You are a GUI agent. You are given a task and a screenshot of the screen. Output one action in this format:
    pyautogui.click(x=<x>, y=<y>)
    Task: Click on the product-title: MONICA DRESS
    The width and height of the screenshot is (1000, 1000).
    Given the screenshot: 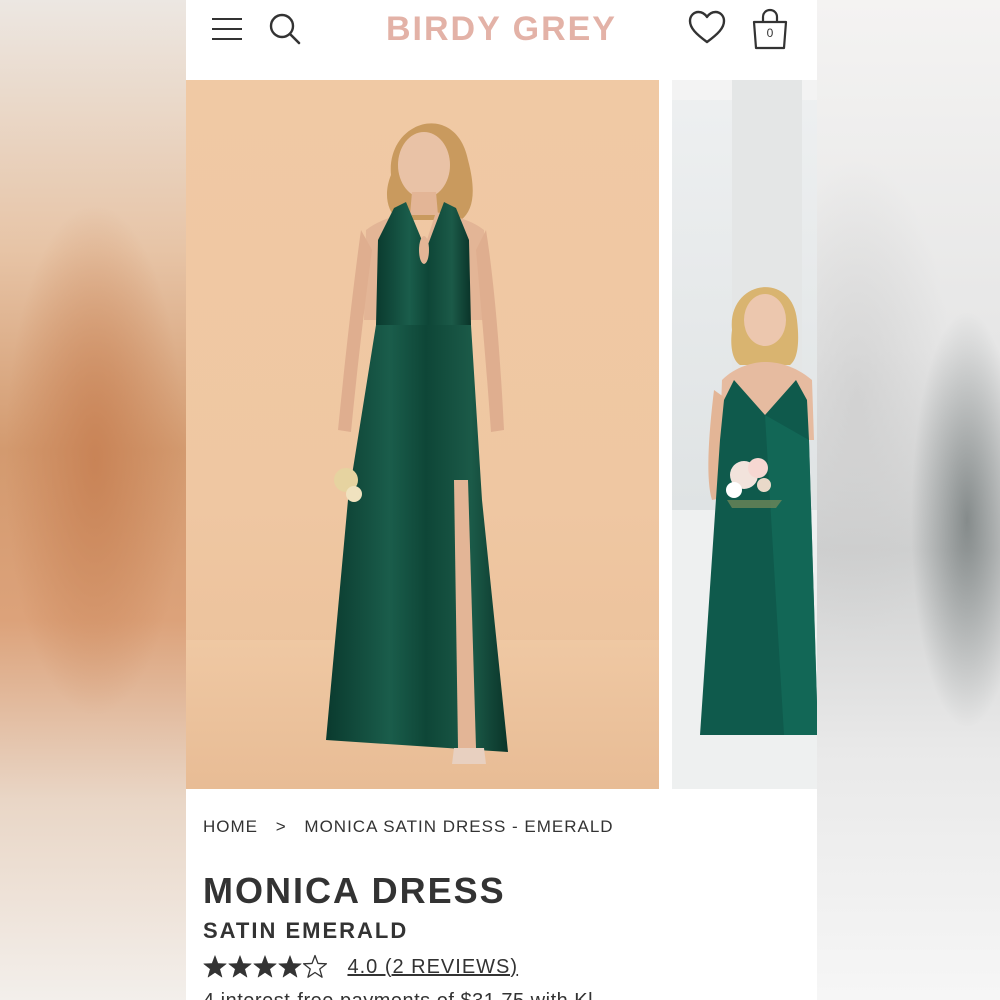 What is the action you would take?
    pyautogui.click(x=354, y=890)
    